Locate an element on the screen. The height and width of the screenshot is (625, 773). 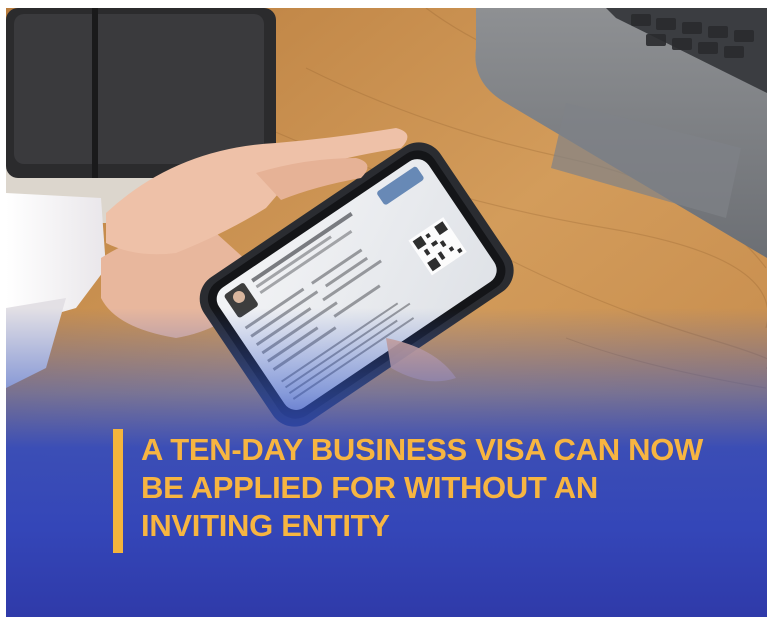
accent-bar is located at coordinates (118, 491).